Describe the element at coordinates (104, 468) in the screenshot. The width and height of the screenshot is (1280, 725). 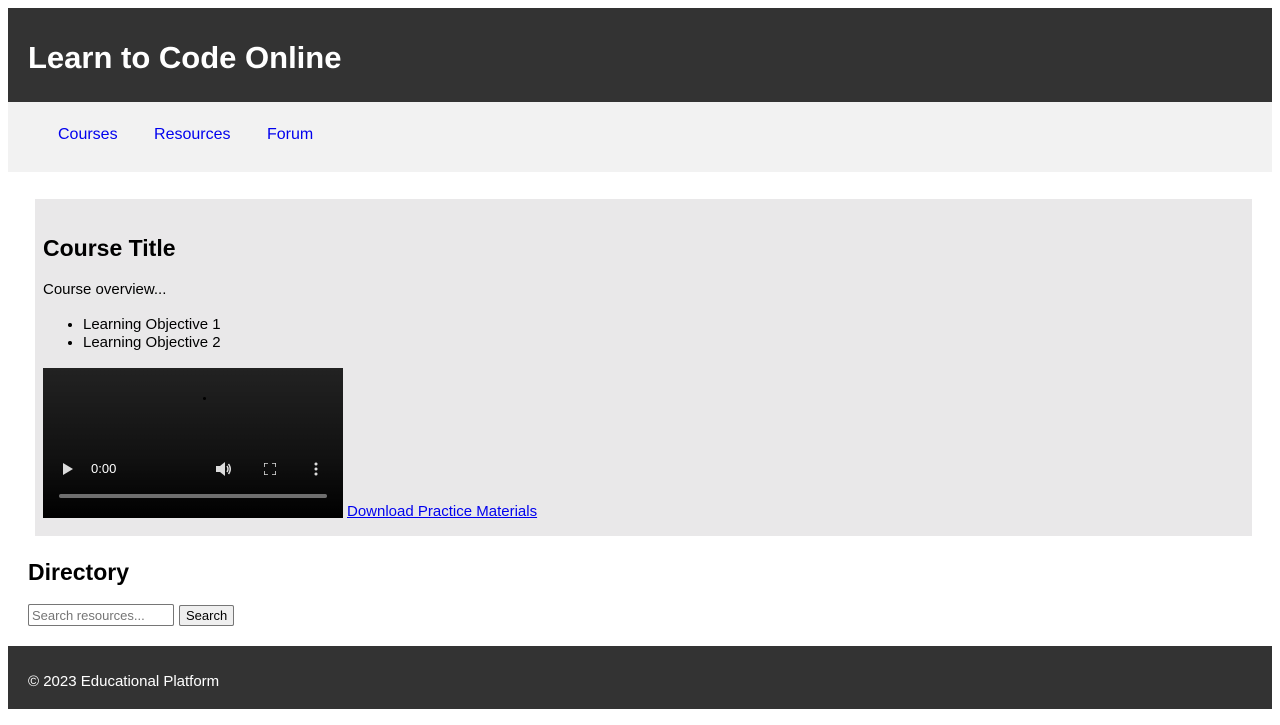
I see `video-time: 0:00` at that location.